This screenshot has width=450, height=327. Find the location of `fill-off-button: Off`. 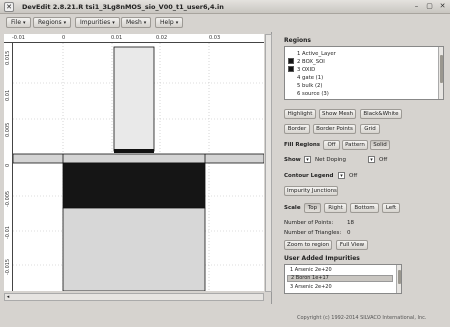

fill-off-button: Off is located at coordinates (331, 145).